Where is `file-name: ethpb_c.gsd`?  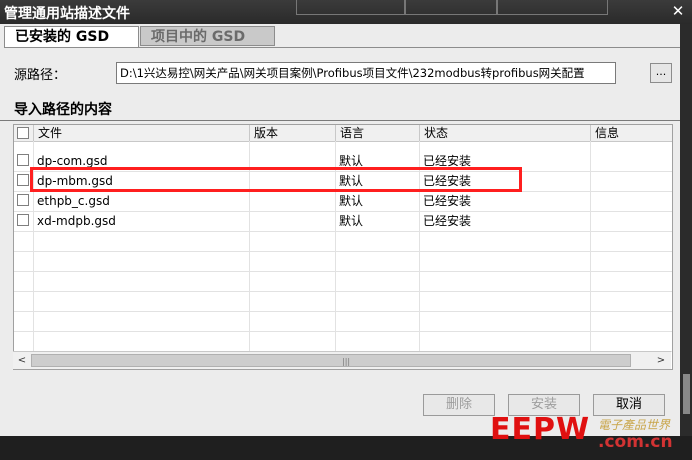 file-name: ethpb_c.gsd is located at coordinates (73, 201).